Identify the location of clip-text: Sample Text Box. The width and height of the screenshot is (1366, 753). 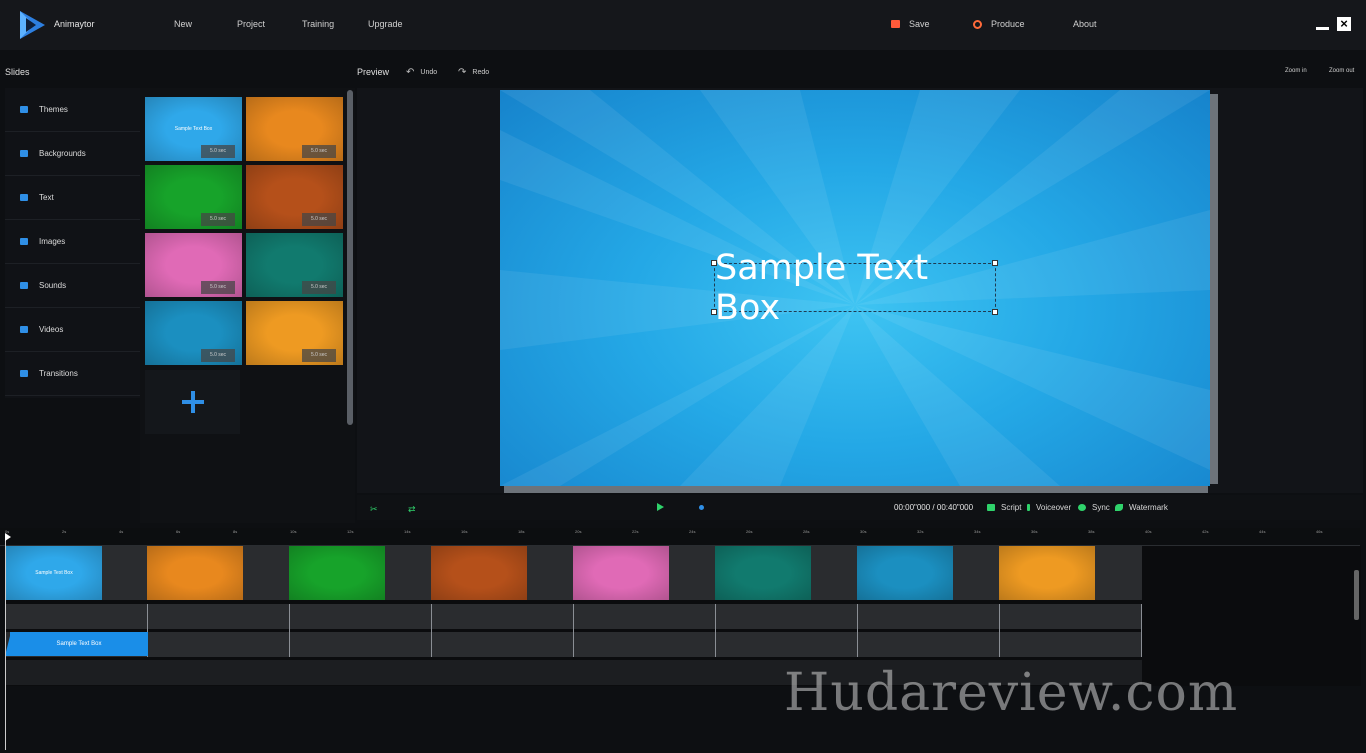
(54, 573).